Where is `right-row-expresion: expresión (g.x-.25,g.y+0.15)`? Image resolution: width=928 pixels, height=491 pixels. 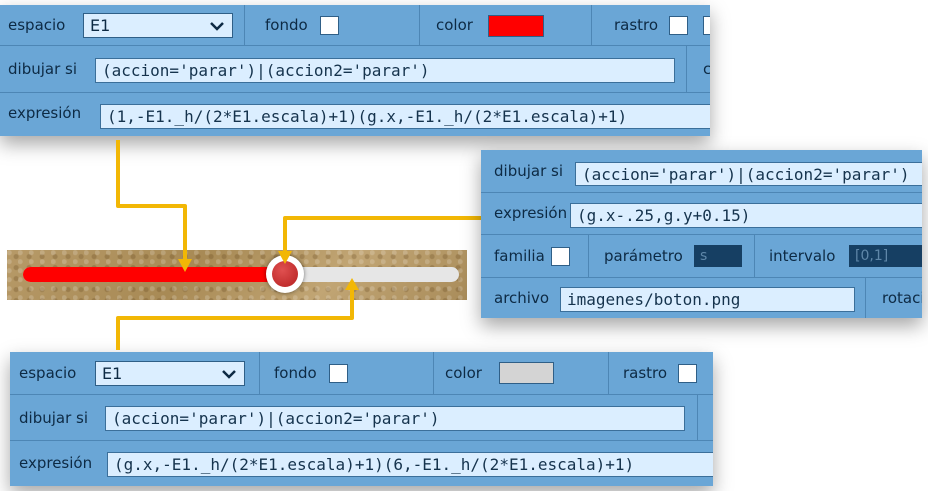 right-row-expresion: expresión (g.x-.25,g.y+0.15) is located at coordinates (701, 214).